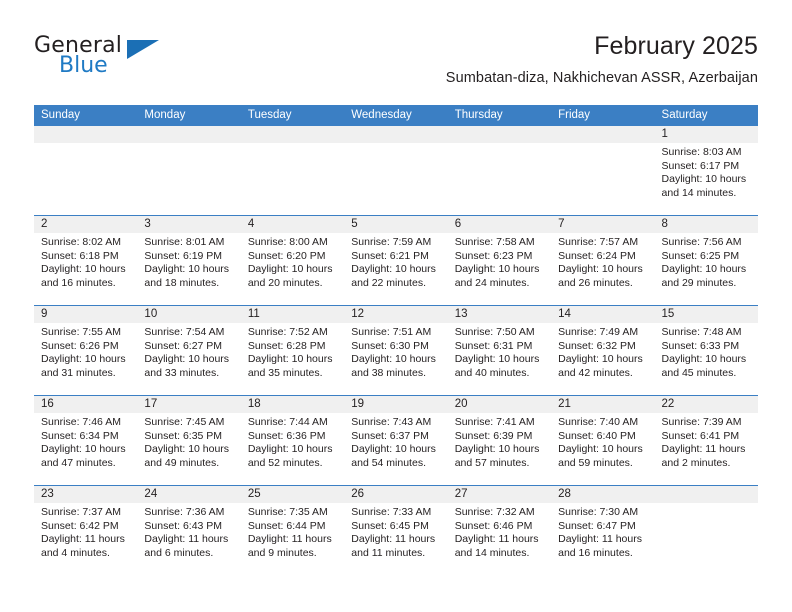 The height and width of the screenshot is (612, 792). What do you see at coordinates (391, 422) in the screenshot?
I see `sunrise-text: Sunrise: 7:43 AM` at bounding box center [391, 422].